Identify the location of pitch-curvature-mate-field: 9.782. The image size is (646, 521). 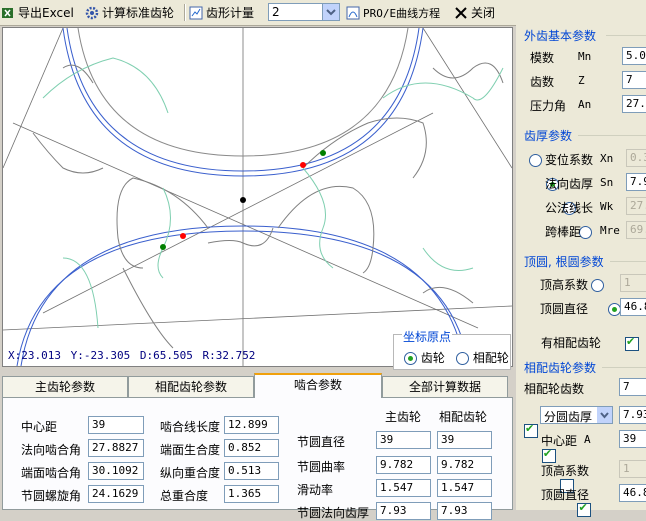
(464, 465).